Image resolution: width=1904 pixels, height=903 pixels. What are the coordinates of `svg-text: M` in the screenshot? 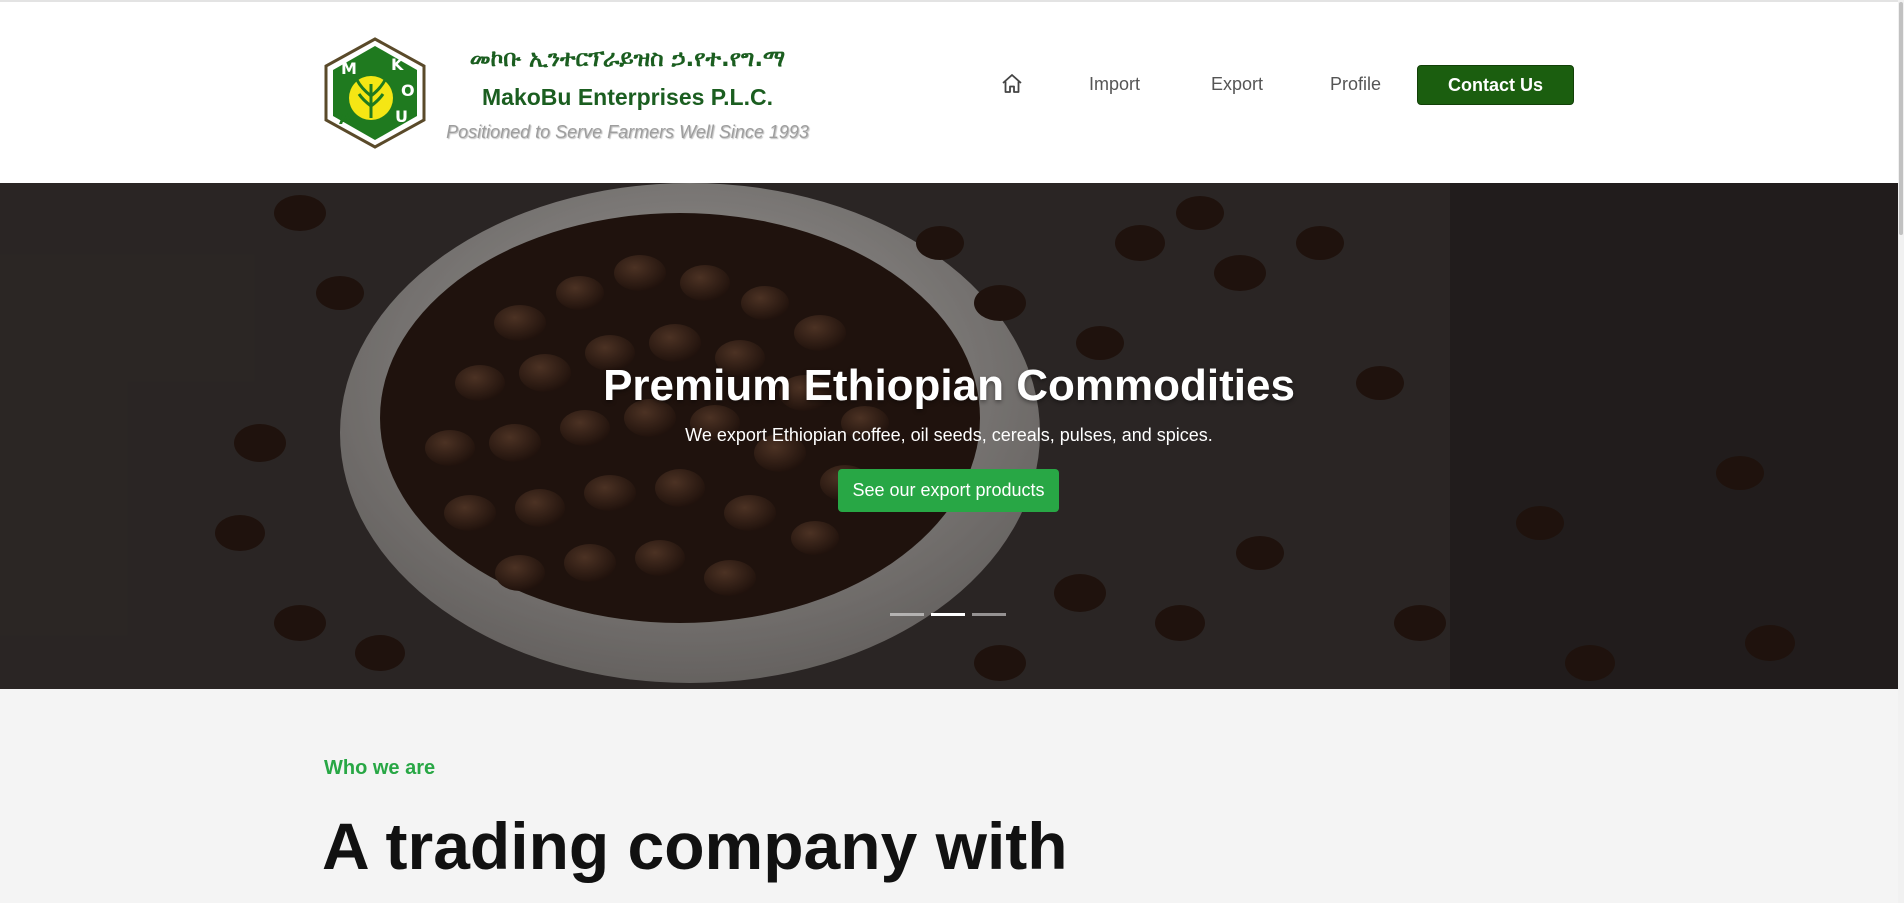 It's located at (349, 68).